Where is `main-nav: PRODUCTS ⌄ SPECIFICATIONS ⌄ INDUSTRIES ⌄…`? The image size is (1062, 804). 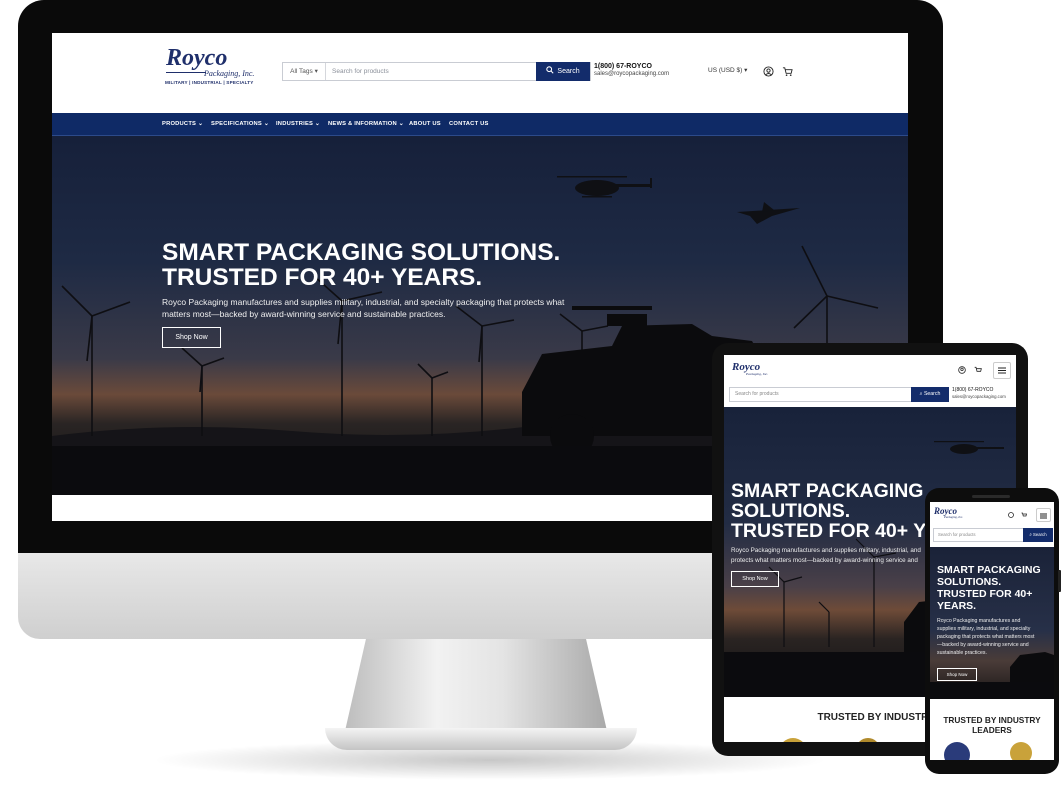
main-nav: PRODUCTS ⌄ SPECIFICATIONS ⌄ INDUSTRIES ⌄… is located at coordinates (480, 124).